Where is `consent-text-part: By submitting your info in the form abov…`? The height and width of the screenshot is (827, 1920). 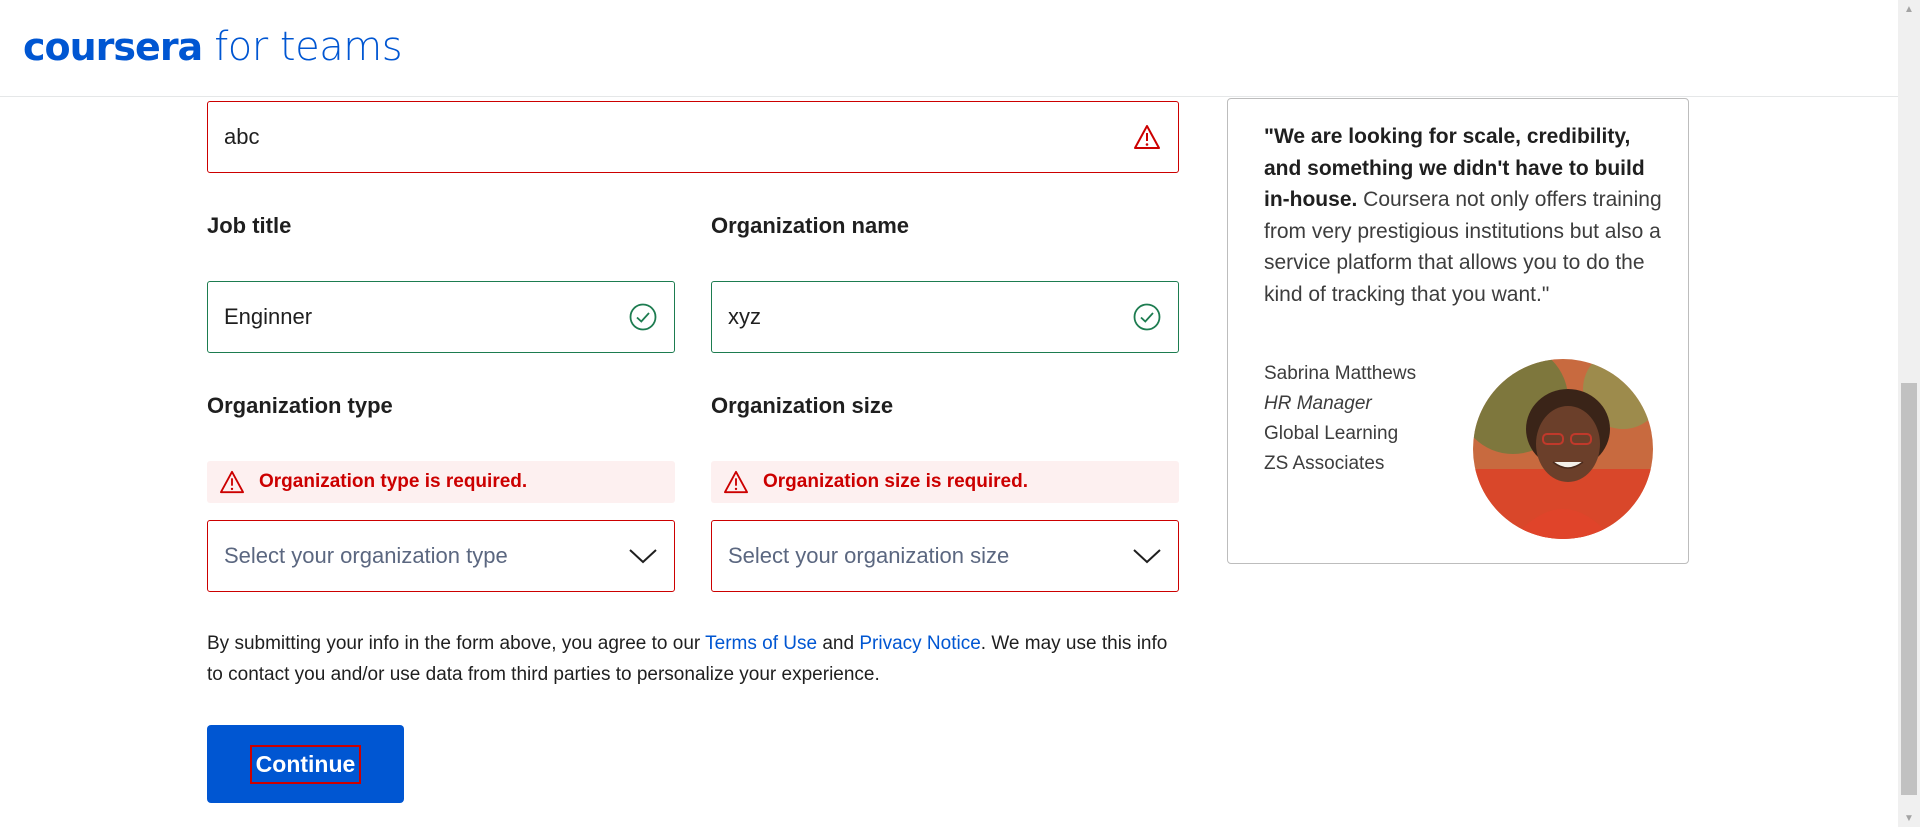
consent-text-part: By submitting your info in the form abov… is located at coordinates (456, 643).